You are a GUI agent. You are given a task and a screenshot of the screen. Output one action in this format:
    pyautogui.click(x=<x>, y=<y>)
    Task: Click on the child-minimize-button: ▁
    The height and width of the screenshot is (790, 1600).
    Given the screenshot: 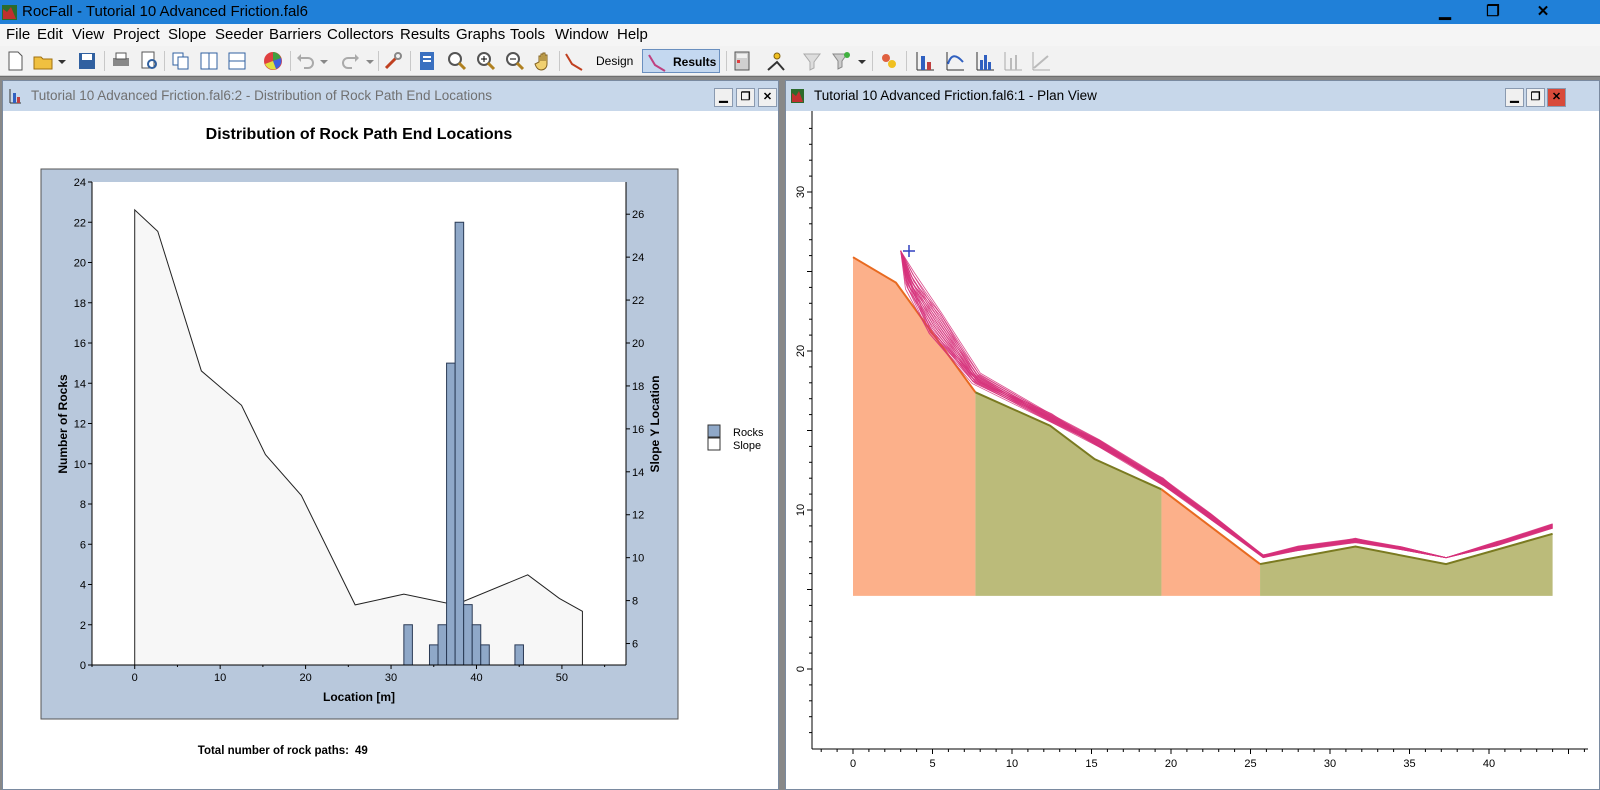 What is the action you would take?
    pyautogui.click(x=723, y=97)
    